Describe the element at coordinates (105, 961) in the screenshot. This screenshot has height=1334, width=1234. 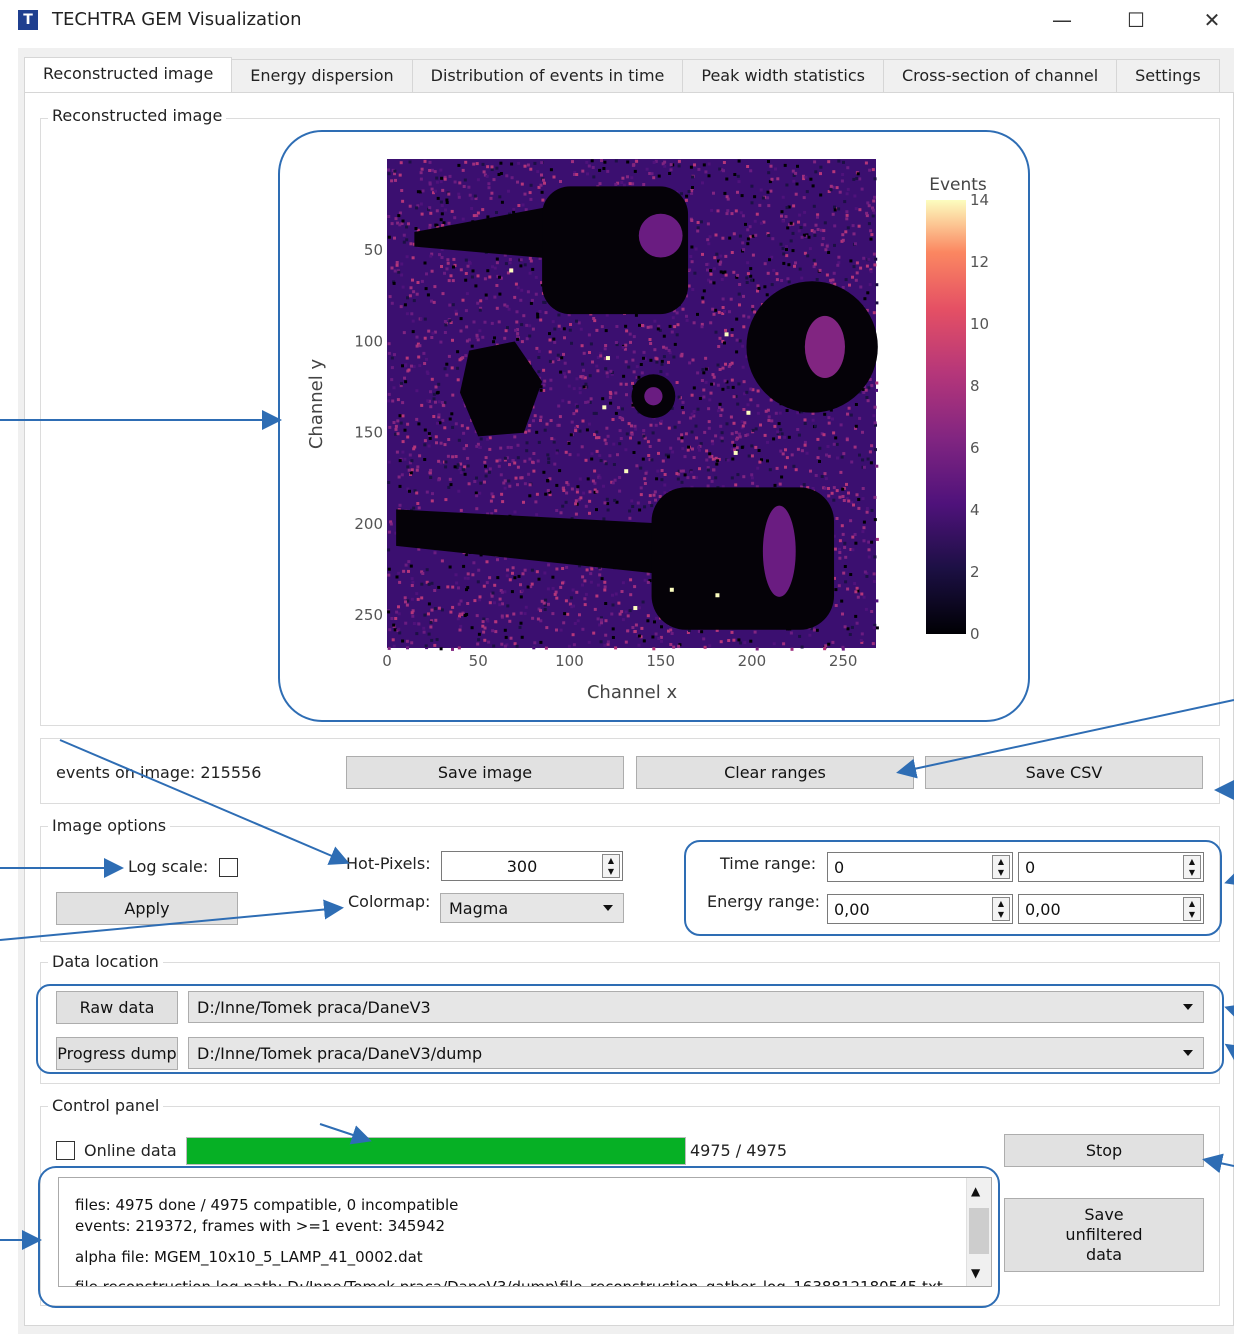
I see `data-location-title: Data location` at that location.